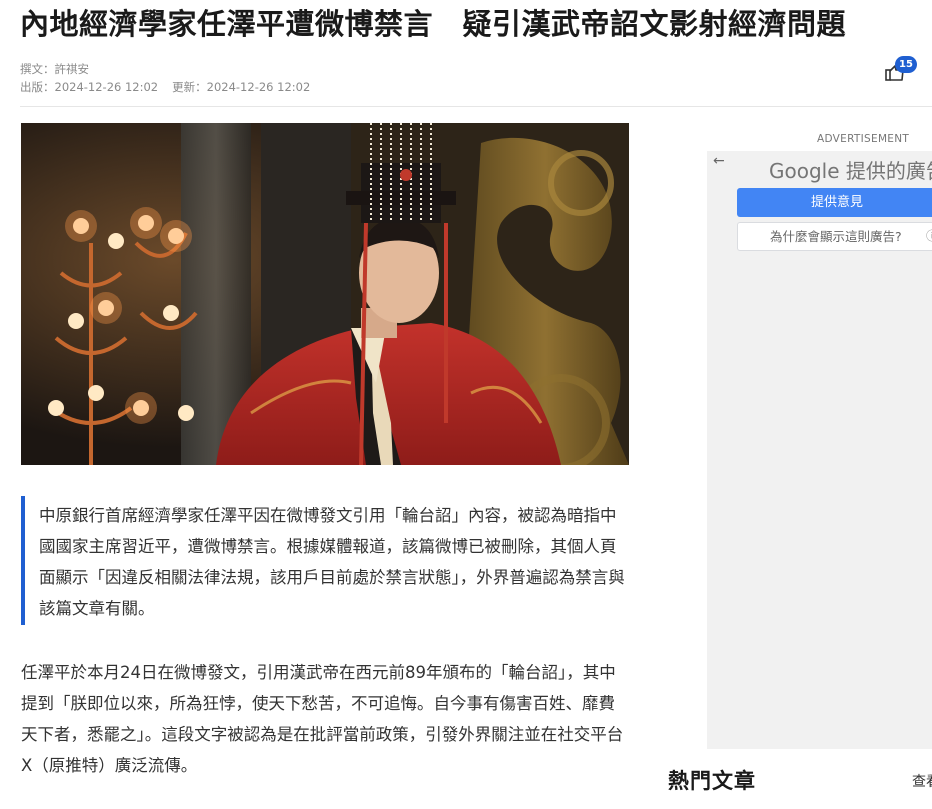  I want to click on published-line: 出版：2024-12-26 12:02, so click(89, 87).